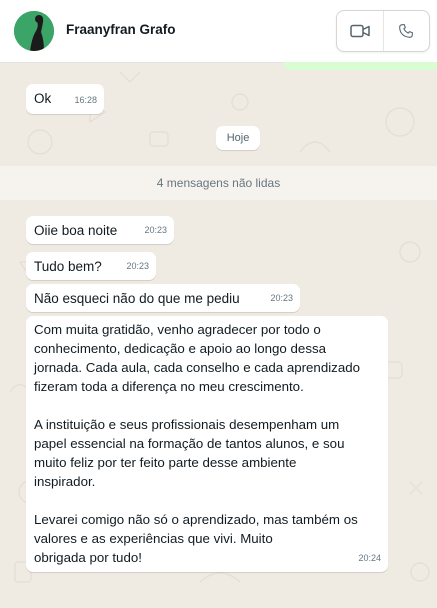  Describe the element at coordinates (68, 266) in the screenshot. I see `message-text: Tudo bem?` at that location.